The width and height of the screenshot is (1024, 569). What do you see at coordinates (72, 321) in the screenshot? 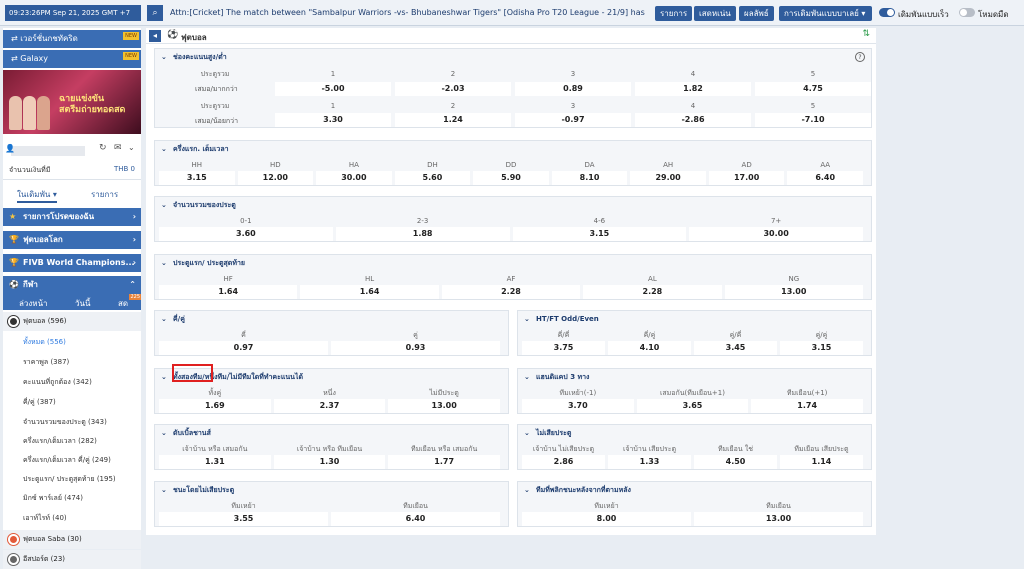
I see `sport-item-football: ฟุตบอล (596)` at bounding box center [72, 321].